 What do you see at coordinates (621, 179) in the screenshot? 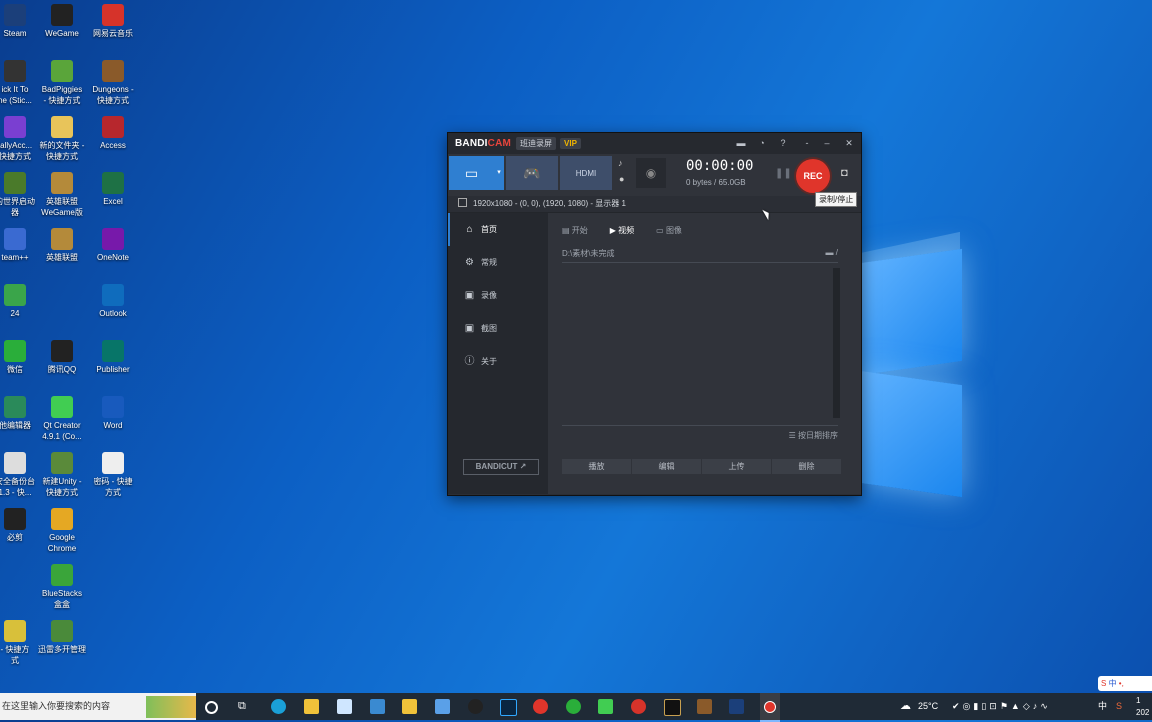
I see `microphone-icon: ●` at bounding box center [621, 179].